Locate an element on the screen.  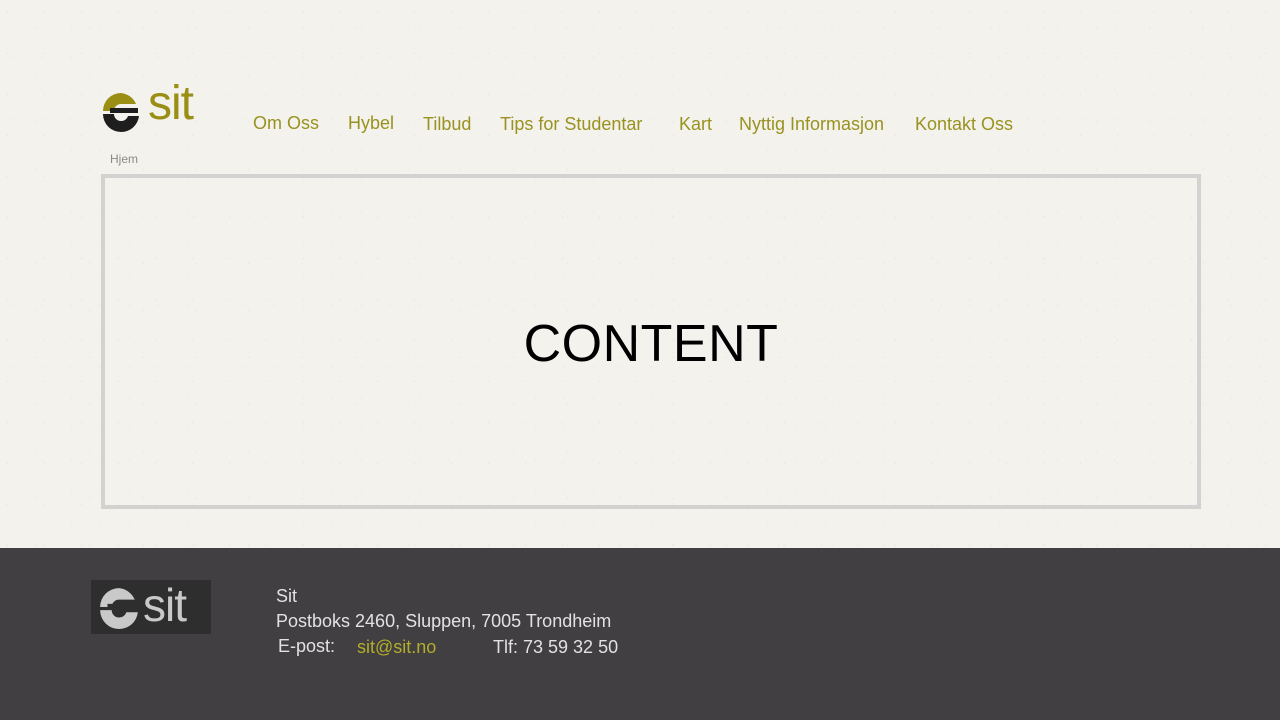
nav-item-om-oss: Om Oss is located at coordinates (286, 123).